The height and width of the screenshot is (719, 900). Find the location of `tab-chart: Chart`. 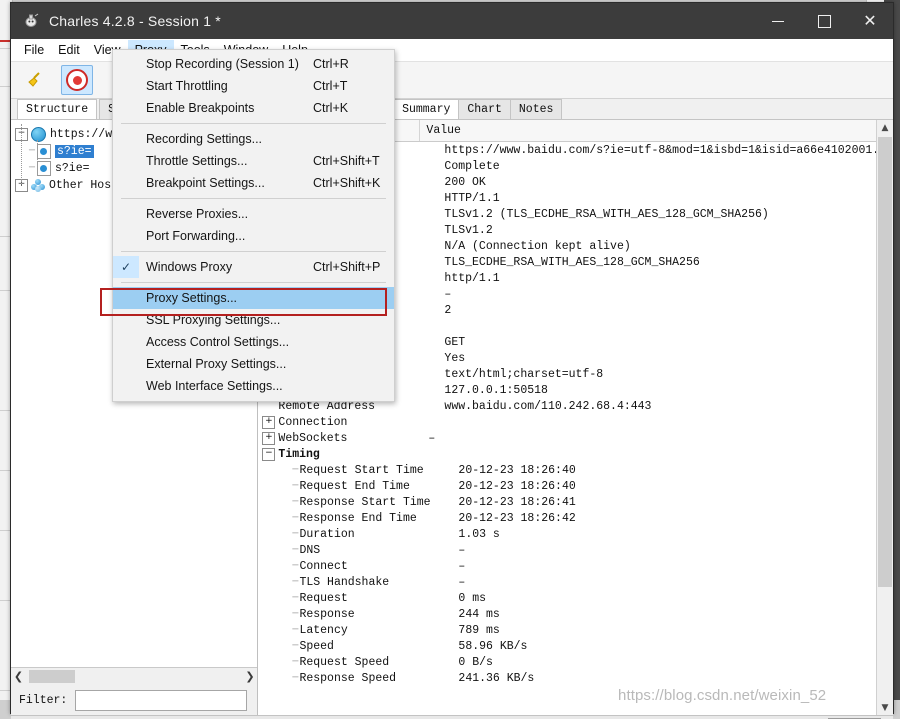

tab-chart: Chart is located at coordinates (484, 109).